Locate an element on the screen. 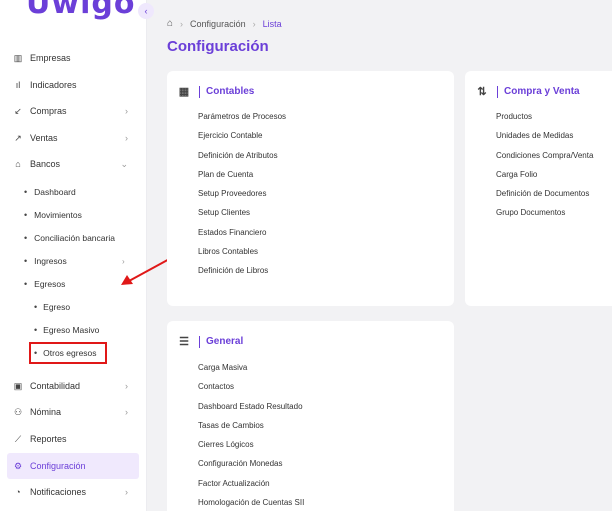 The width and height of the screenshot is (612, 511). sidebar-item-notificaciones: ◔ Notificaciones › is located at coordinates (74, 492).